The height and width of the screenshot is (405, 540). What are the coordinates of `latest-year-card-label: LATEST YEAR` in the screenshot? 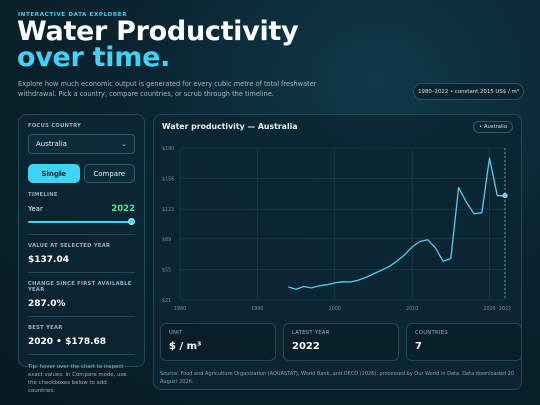 It's located at (311, 333).